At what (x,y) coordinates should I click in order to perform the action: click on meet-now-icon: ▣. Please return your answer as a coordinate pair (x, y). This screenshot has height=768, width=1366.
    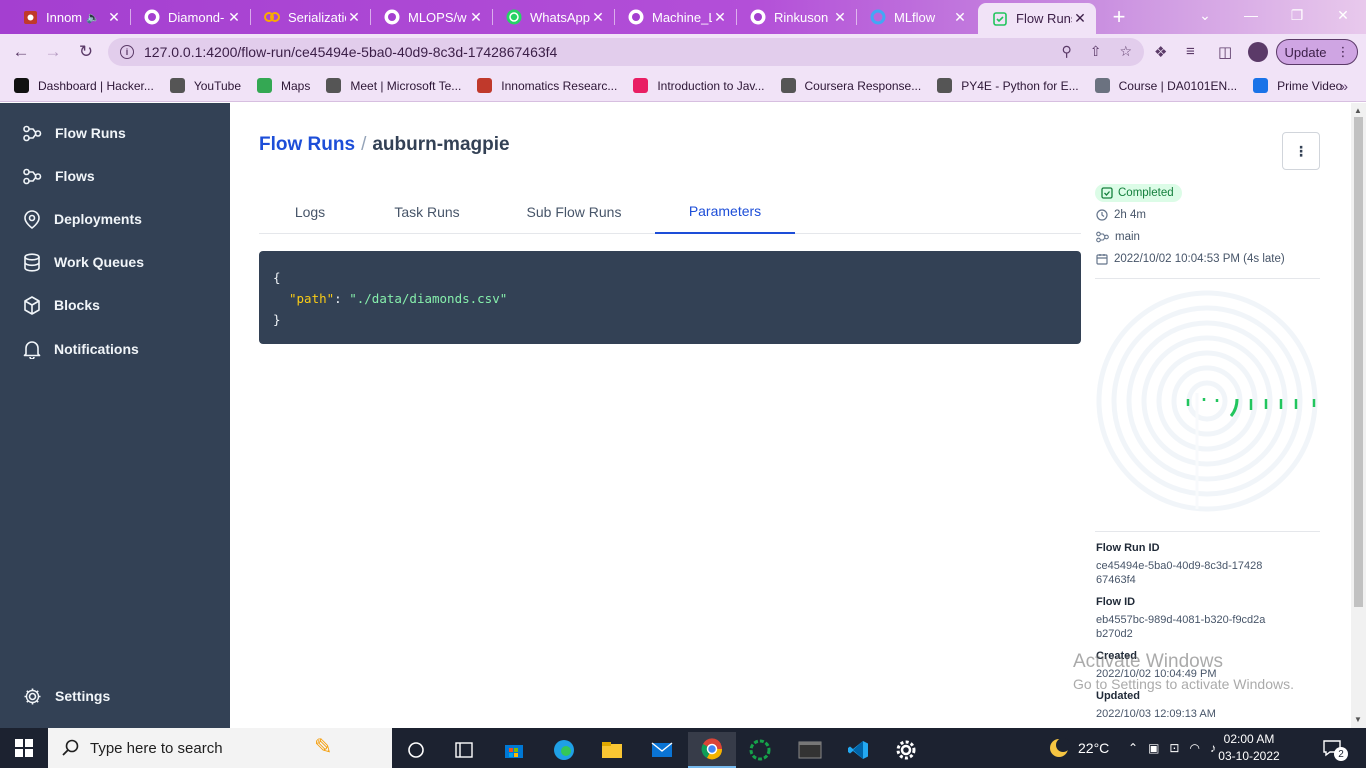
    Looking at the image, I should click on (1153, 748).